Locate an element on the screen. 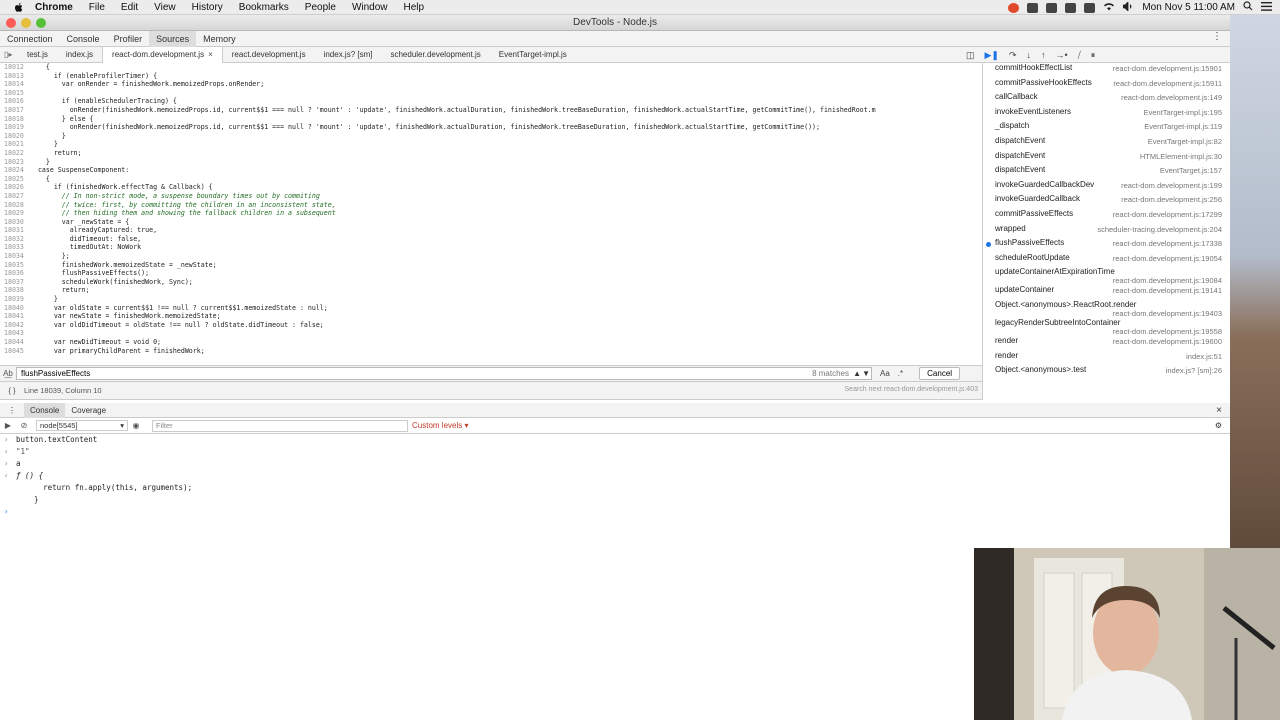  replace-toggle-icon: A͟b is located at coordinates (8, 373).